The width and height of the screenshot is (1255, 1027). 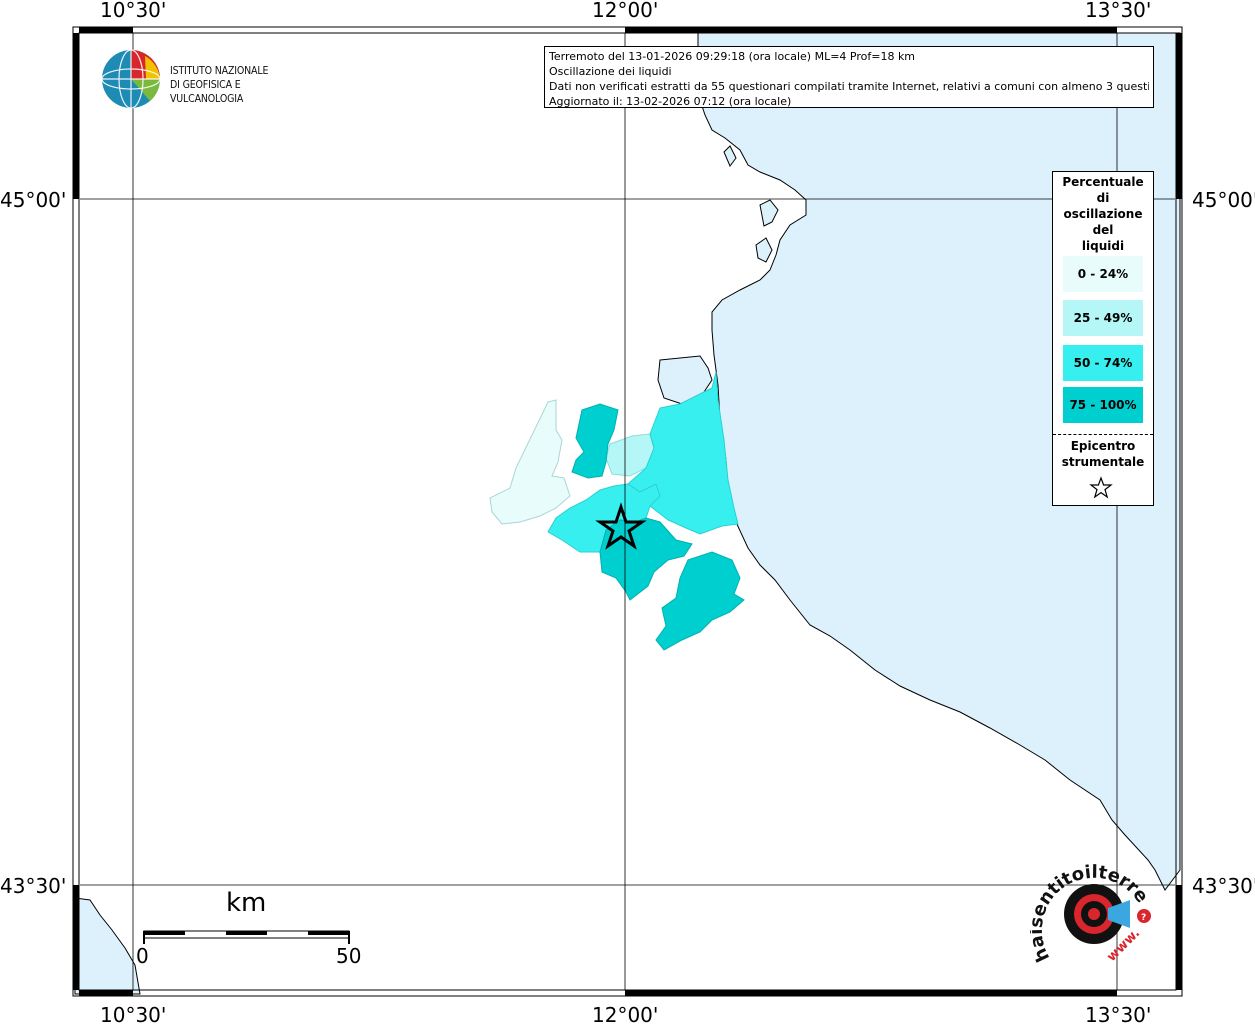 What do you see at coordinates (133, 11) in the screenshot?
I see `lon-label-top-1: 10°30'` at bounding box center [133, 11].